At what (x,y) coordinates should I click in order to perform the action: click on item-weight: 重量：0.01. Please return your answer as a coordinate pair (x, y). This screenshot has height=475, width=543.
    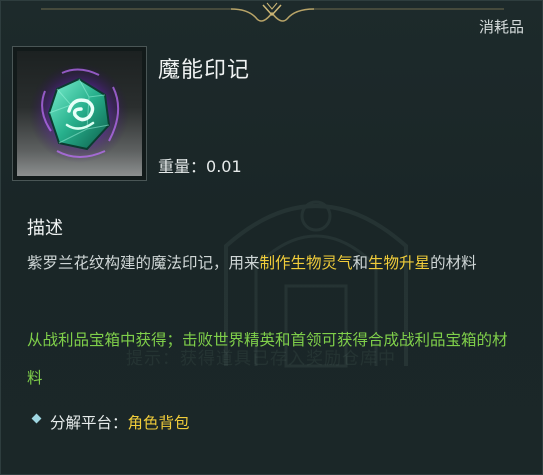
    Looking at the image, I should click on (200, 165).